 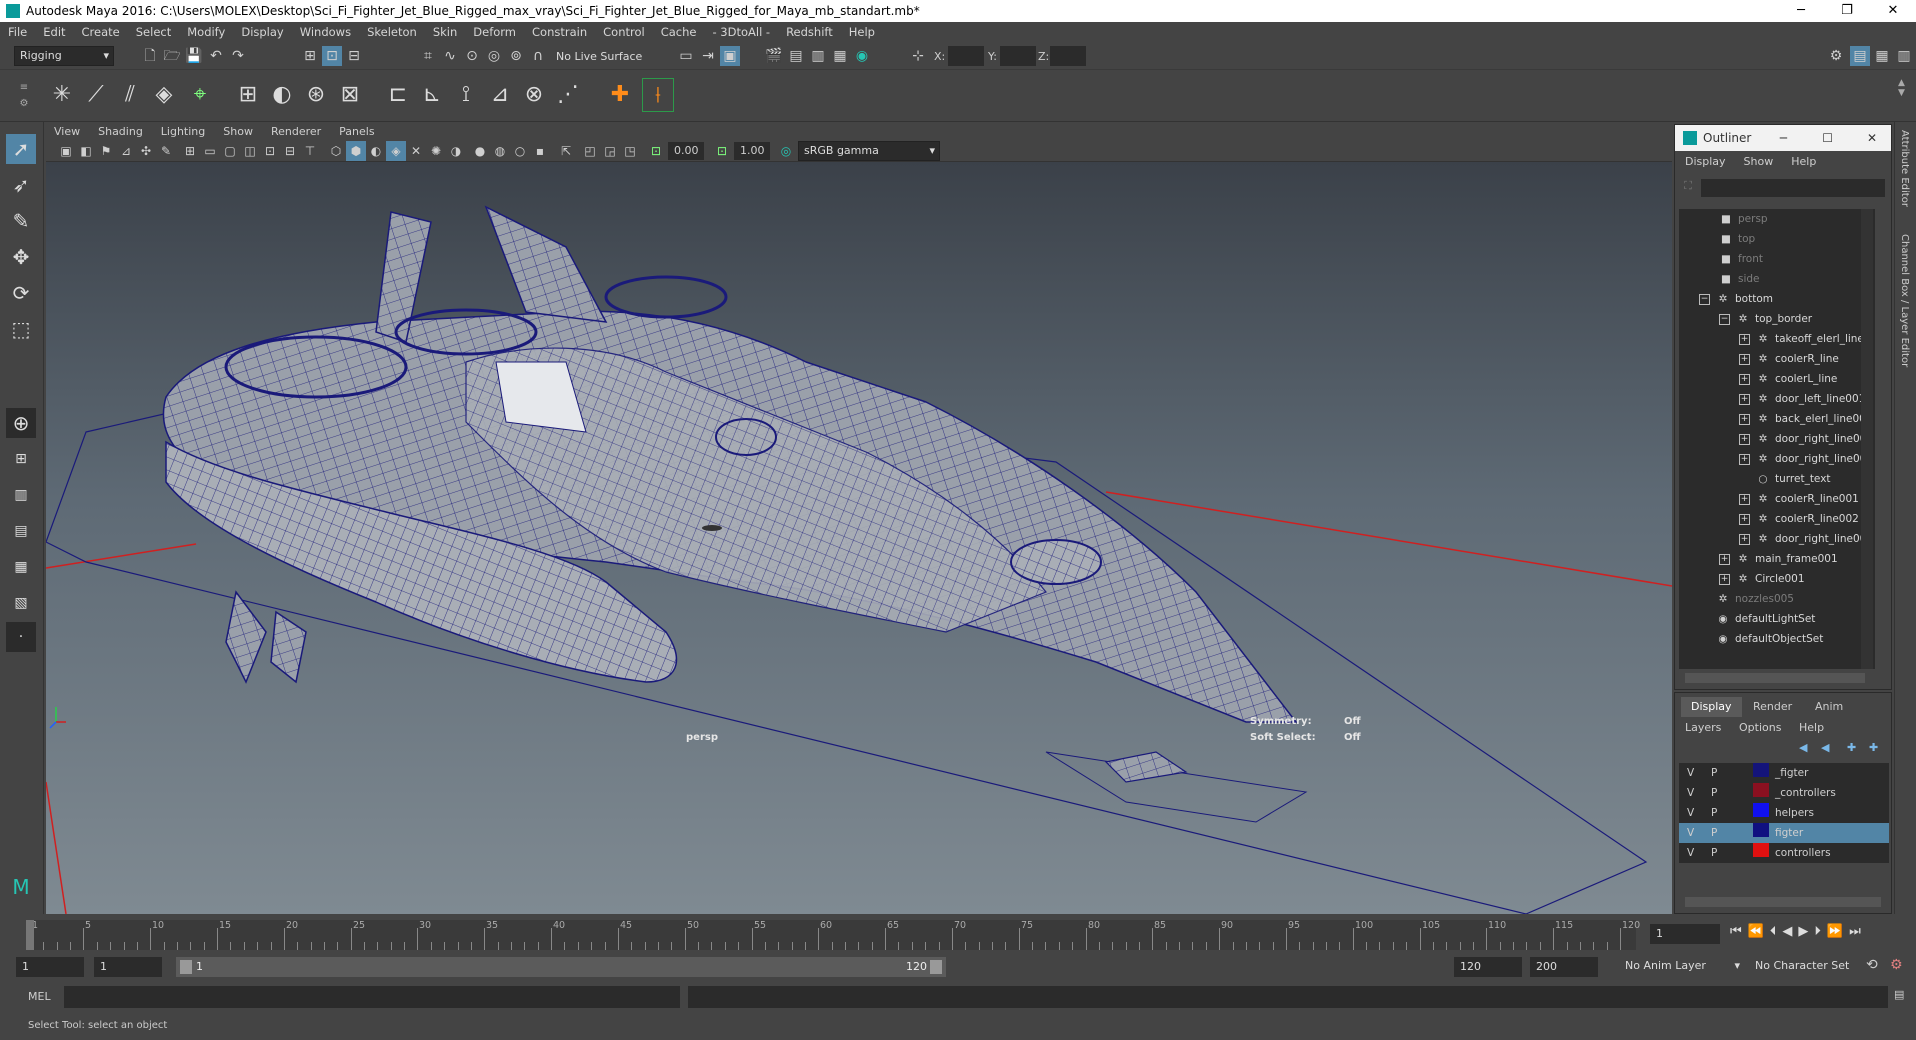 What do you see at coordinates (494, 56) in the screenshot?
I see `snap-view-icon: ◎` at bounding box center [494, 56].